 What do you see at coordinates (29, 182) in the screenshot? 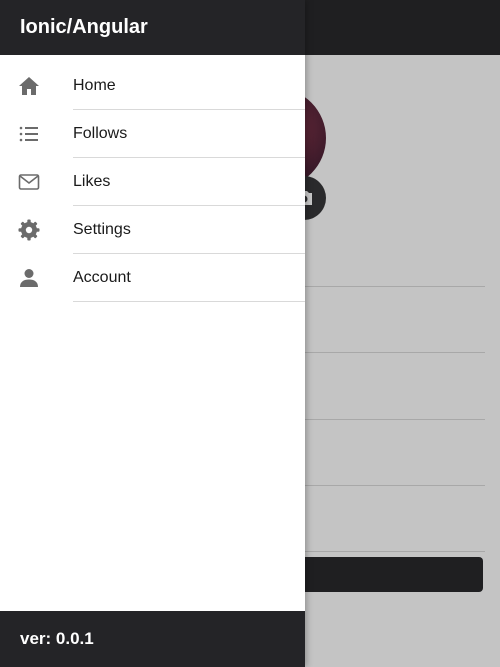
I see `mail-icon` at bounding box center [29, 182].